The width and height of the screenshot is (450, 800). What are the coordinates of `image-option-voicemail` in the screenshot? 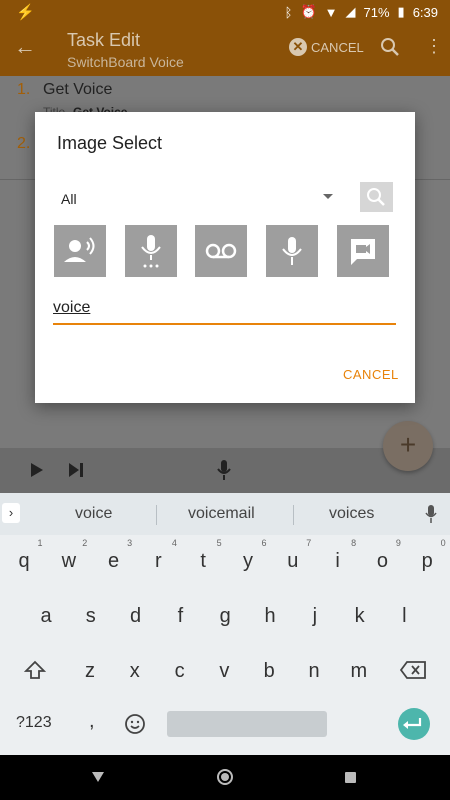 It's located at (221, 251).